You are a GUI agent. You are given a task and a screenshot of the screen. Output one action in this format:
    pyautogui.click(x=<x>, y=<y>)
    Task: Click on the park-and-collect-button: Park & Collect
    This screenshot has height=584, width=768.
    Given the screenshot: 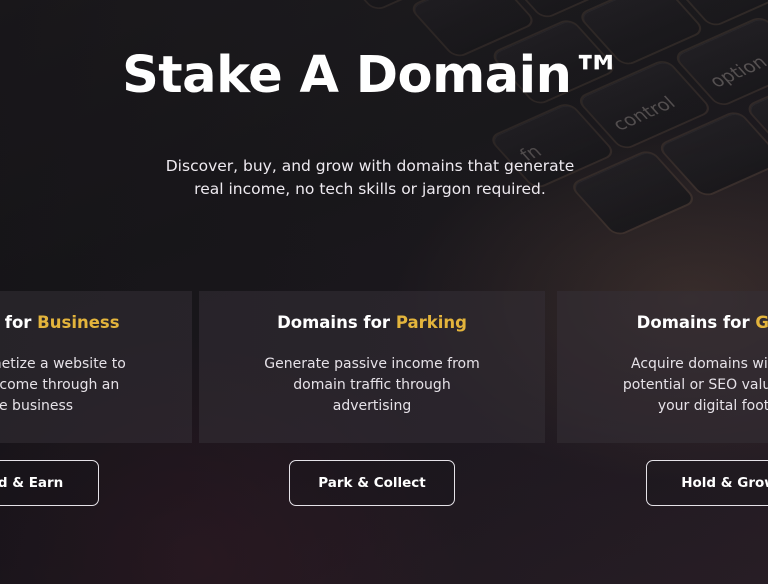 What is the action you would take?
    pyautogui.click(x=372, y=483)
    